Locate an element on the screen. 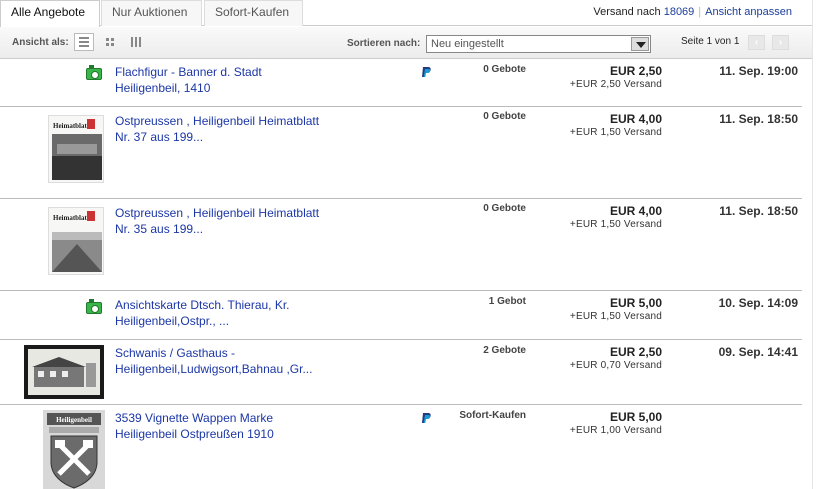  prev-page-button: ‹ is located at coordinates (756, 42).